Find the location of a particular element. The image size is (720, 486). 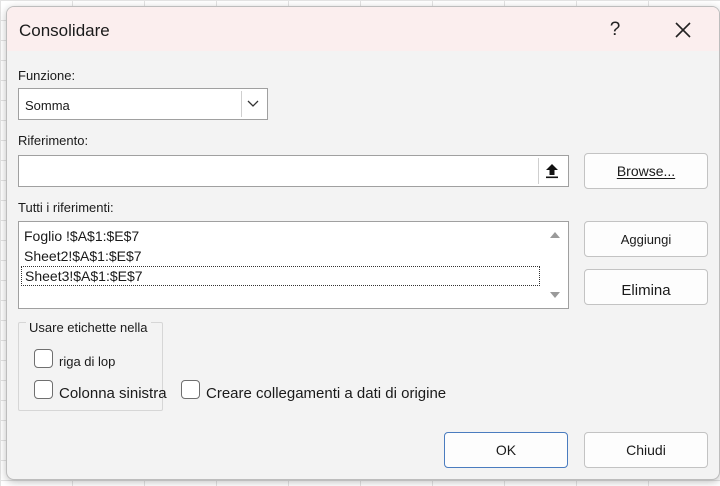

dialog-title: Consolidare is located at coordinates (64, 30).